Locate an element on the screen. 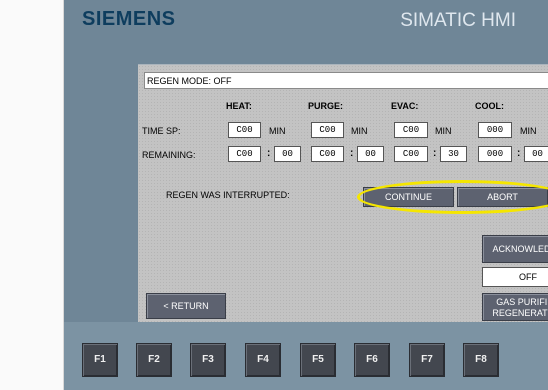  gas-purifier-label-line1: GAS PURIFIER is located at coordinates (522, 302).